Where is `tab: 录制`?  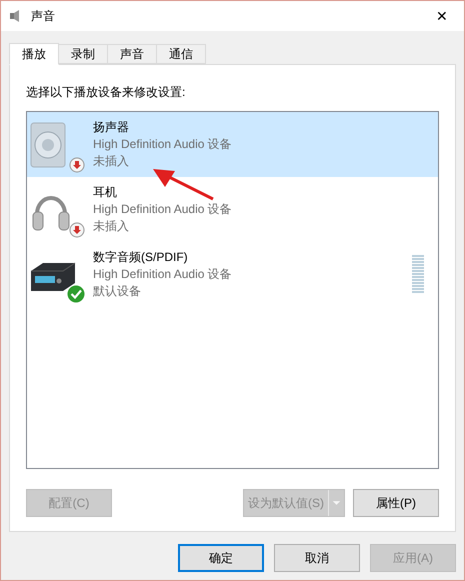 tab: 录制 is located at coordinates (83, 54).